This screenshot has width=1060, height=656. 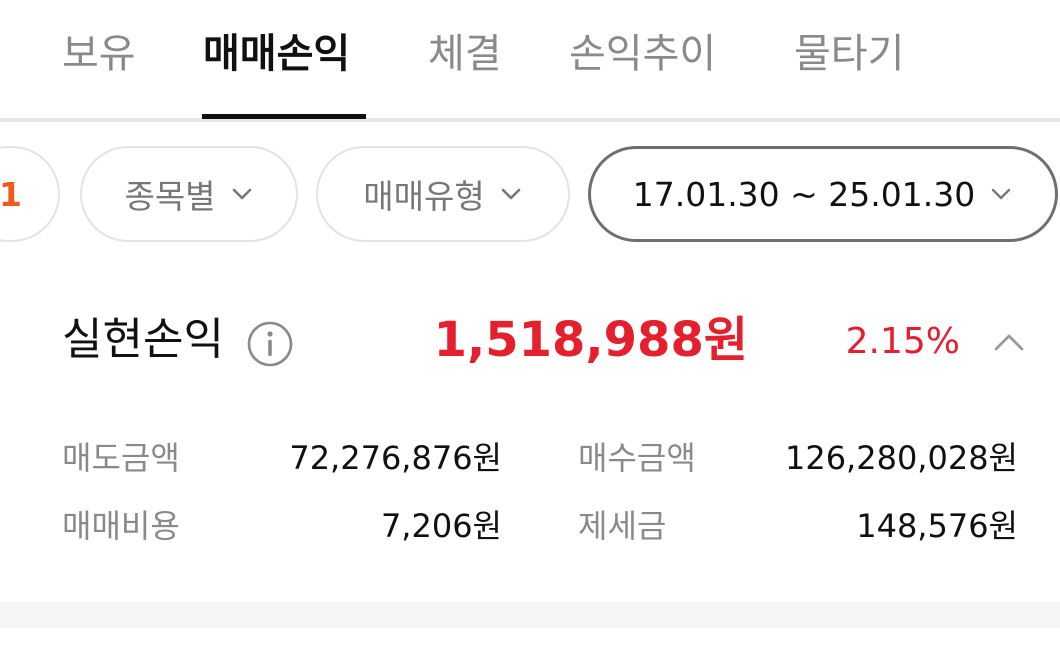 What do you see at coordinates (11, 194) in the screenshot?
I see `filter-chip-partial-label: 1` at bounding box center [11, 194].